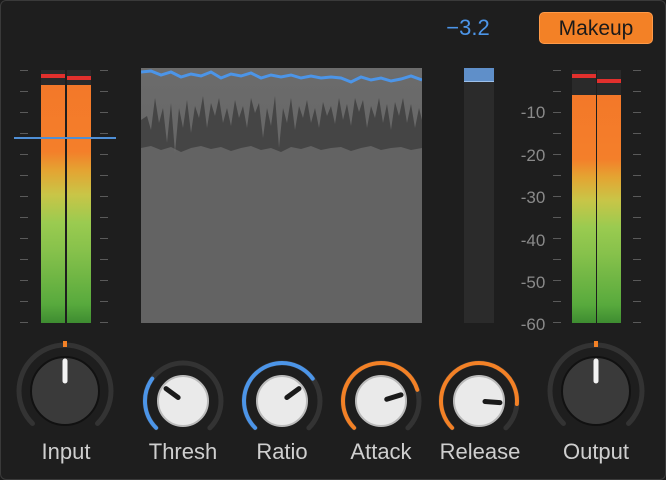 This screenshot has width=666, height=480. What do you see at coordinates (584, 75) in the screenshot?
I see `output-meter-left-peak` at bounding box center [584, 75].